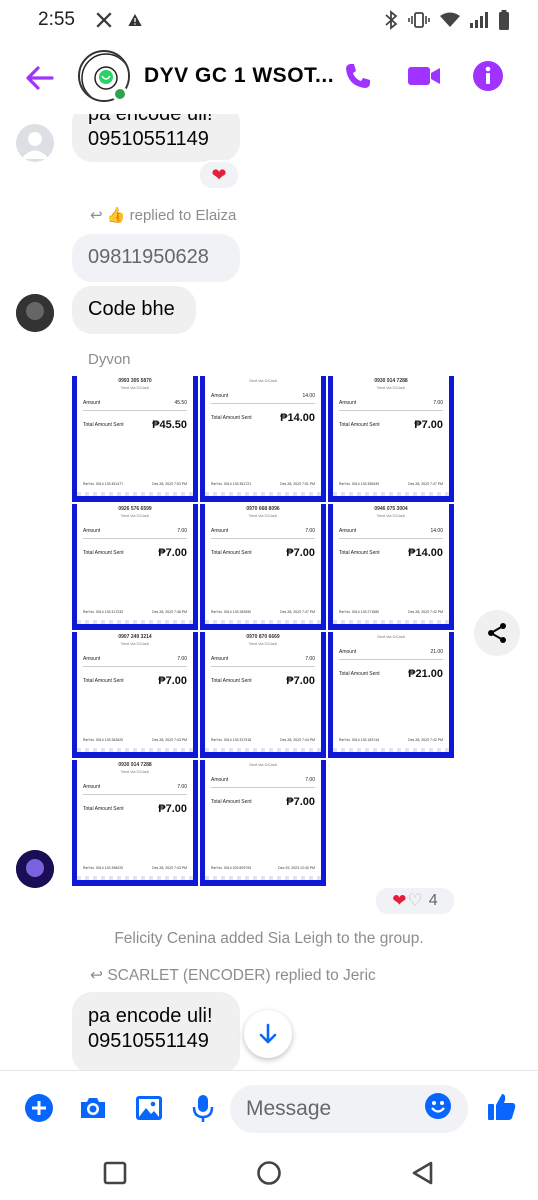 This screenshot has width=538, height=1200. Describe the element at coordinates (169, 612) in the screenshot. I see `receipt-date: Dec 28, 2023 7:48 PM` at that location.